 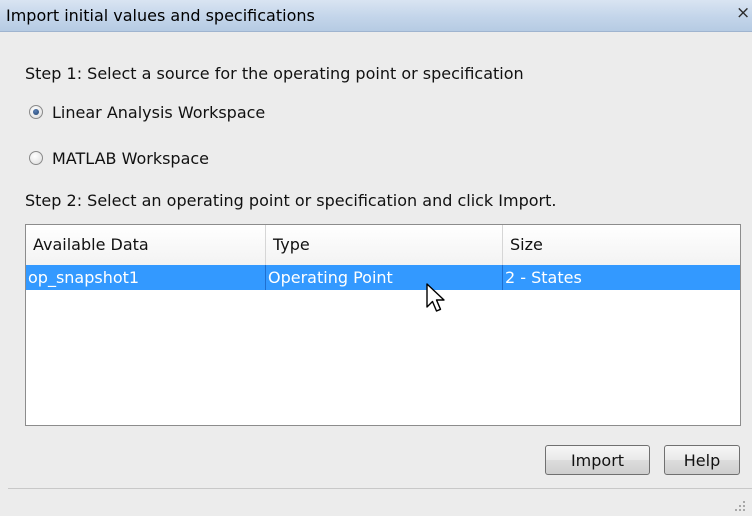 I want to click on radio-label: Linear Analysis Workspace, so click(x=159, y=112).